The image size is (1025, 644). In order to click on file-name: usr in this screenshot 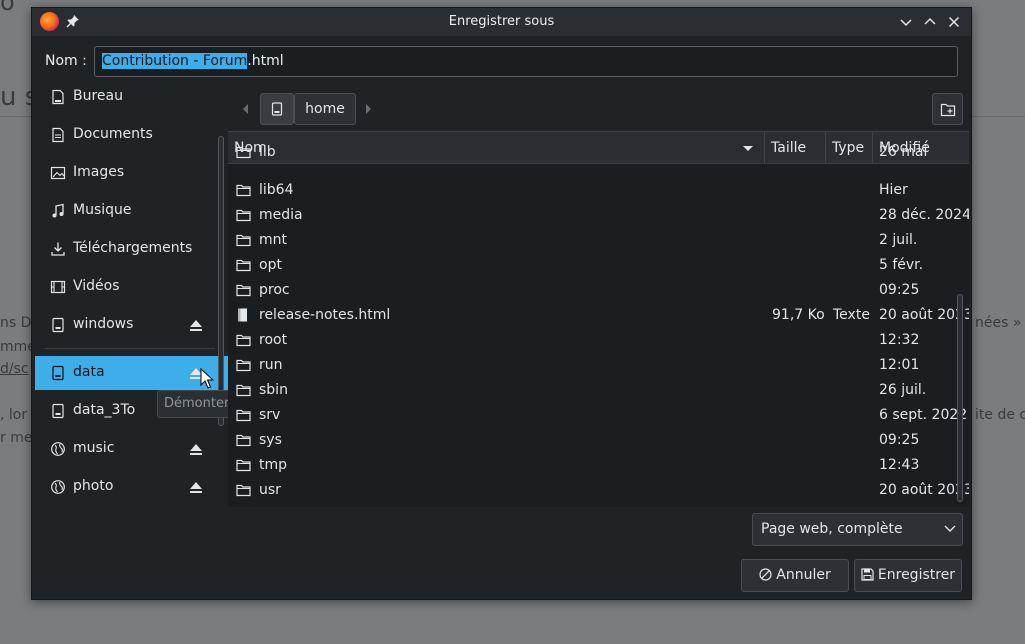, I will do `click(270, 490)`.